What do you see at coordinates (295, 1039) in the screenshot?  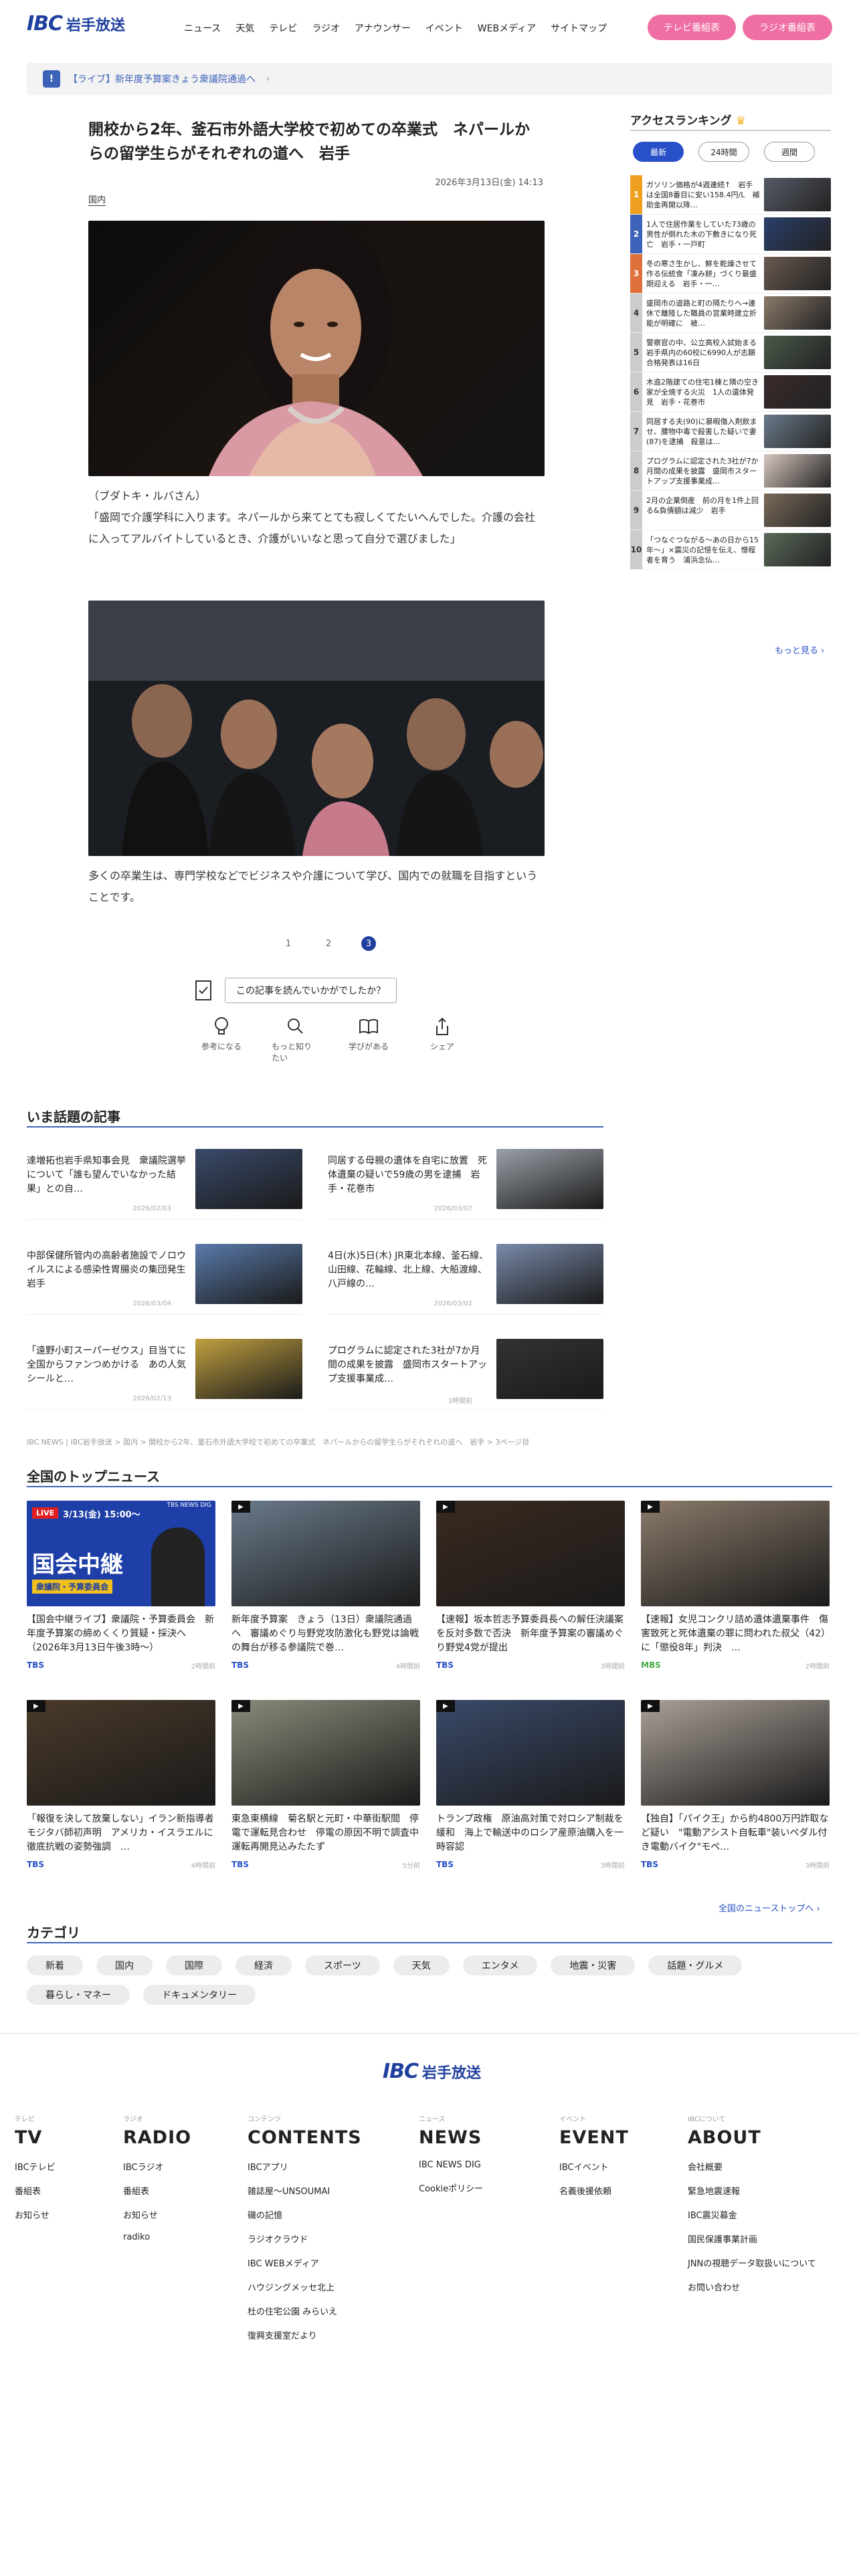 I see `reaction-more-button: もっと知りたい` at bounding box center [295, 1039].